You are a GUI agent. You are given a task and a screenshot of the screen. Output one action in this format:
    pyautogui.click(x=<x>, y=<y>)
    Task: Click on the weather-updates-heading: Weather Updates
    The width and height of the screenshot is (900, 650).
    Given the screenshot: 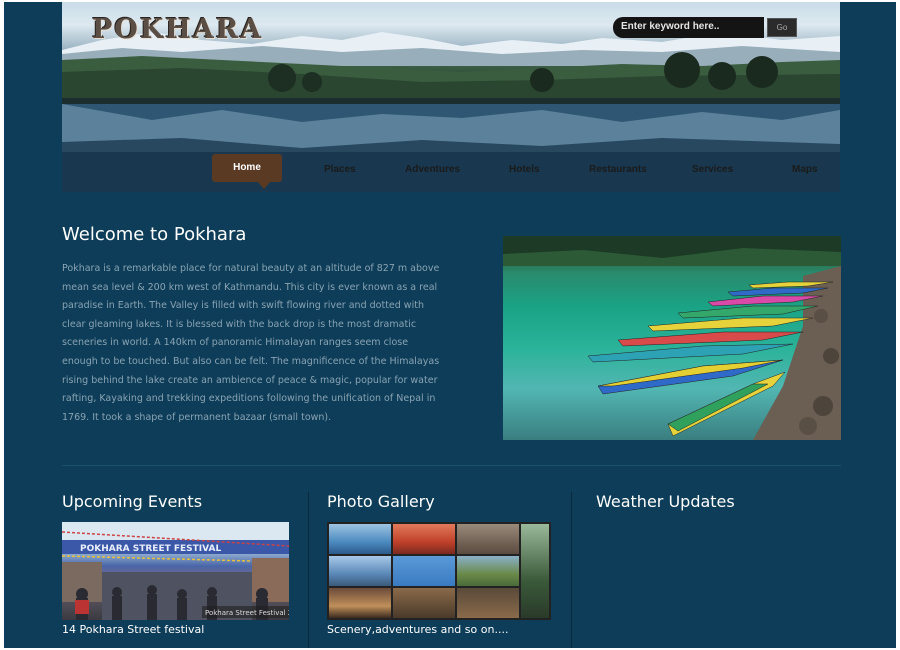 What is the action you would take?
    pyautogui.click(x=665, y=501)
    